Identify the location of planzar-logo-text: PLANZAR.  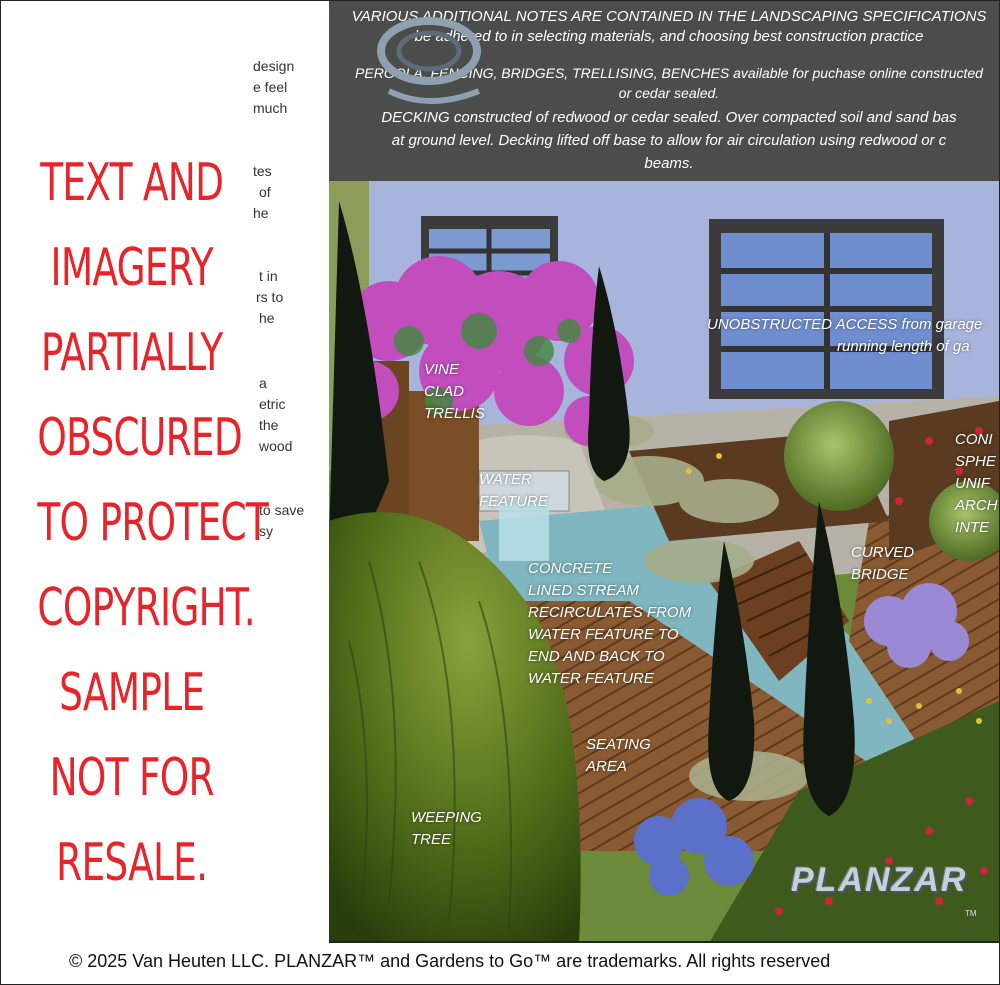
(879, 880).